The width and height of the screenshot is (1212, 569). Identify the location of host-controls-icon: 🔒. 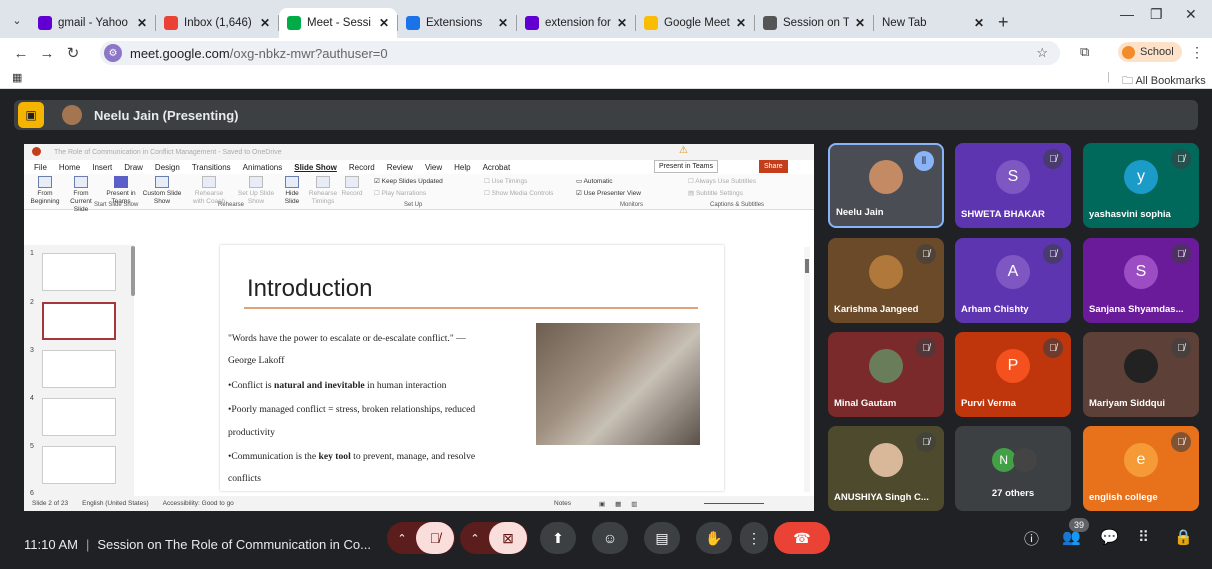
(1183, 537).